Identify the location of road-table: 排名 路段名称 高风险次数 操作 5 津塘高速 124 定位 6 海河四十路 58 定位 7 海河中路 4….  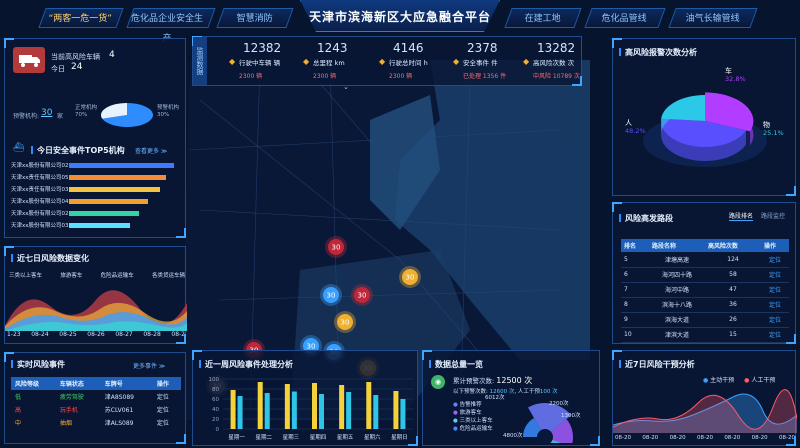
(705, 291).